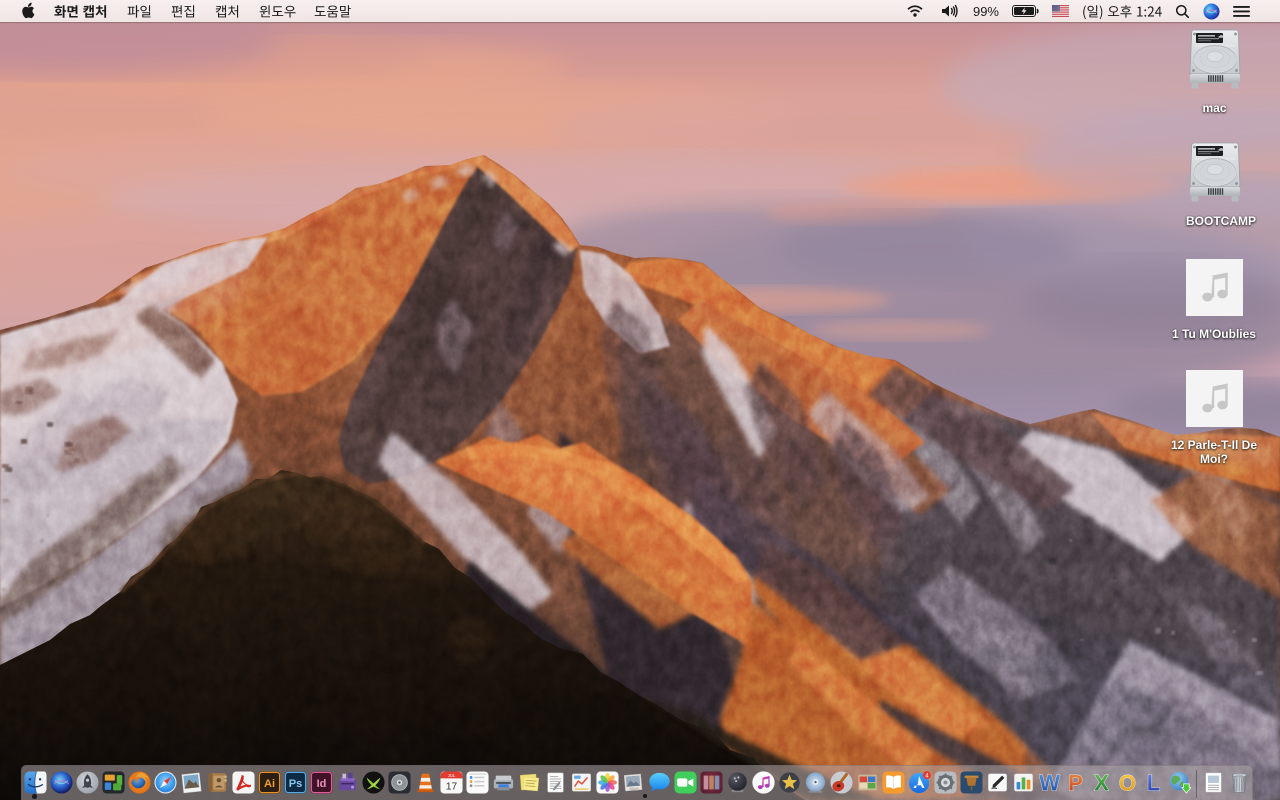 The image size is (1280, 800). What do you see at coordinates (1126, 782) in the screenshot?
I see `svg-text: O` at bounding box center [1126, 782].